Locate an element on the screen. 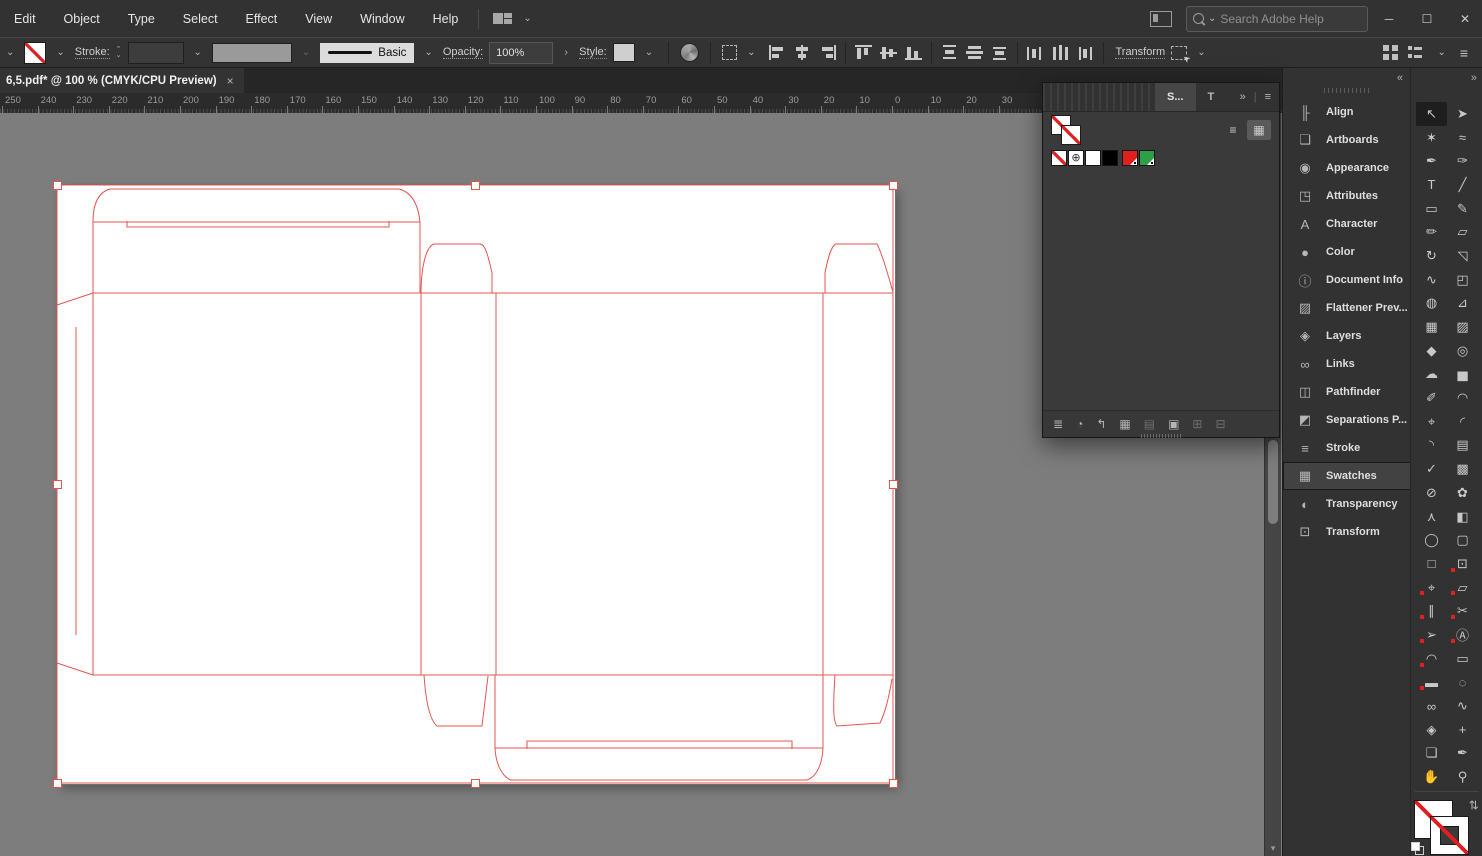  plugin-curve-arrow-tool: ◝ is located at coordinates (1431, 446).